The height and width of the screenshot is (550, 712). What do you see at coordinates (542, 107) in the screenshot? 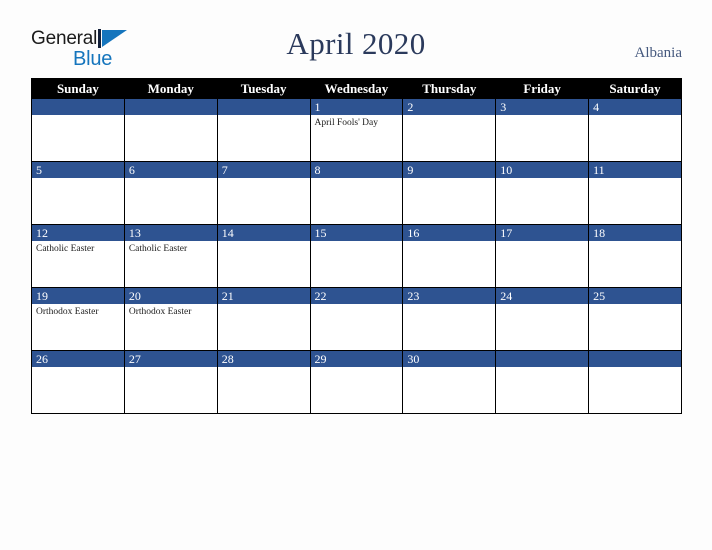
I see `day-number: 3` at bounding box center [542, 107].